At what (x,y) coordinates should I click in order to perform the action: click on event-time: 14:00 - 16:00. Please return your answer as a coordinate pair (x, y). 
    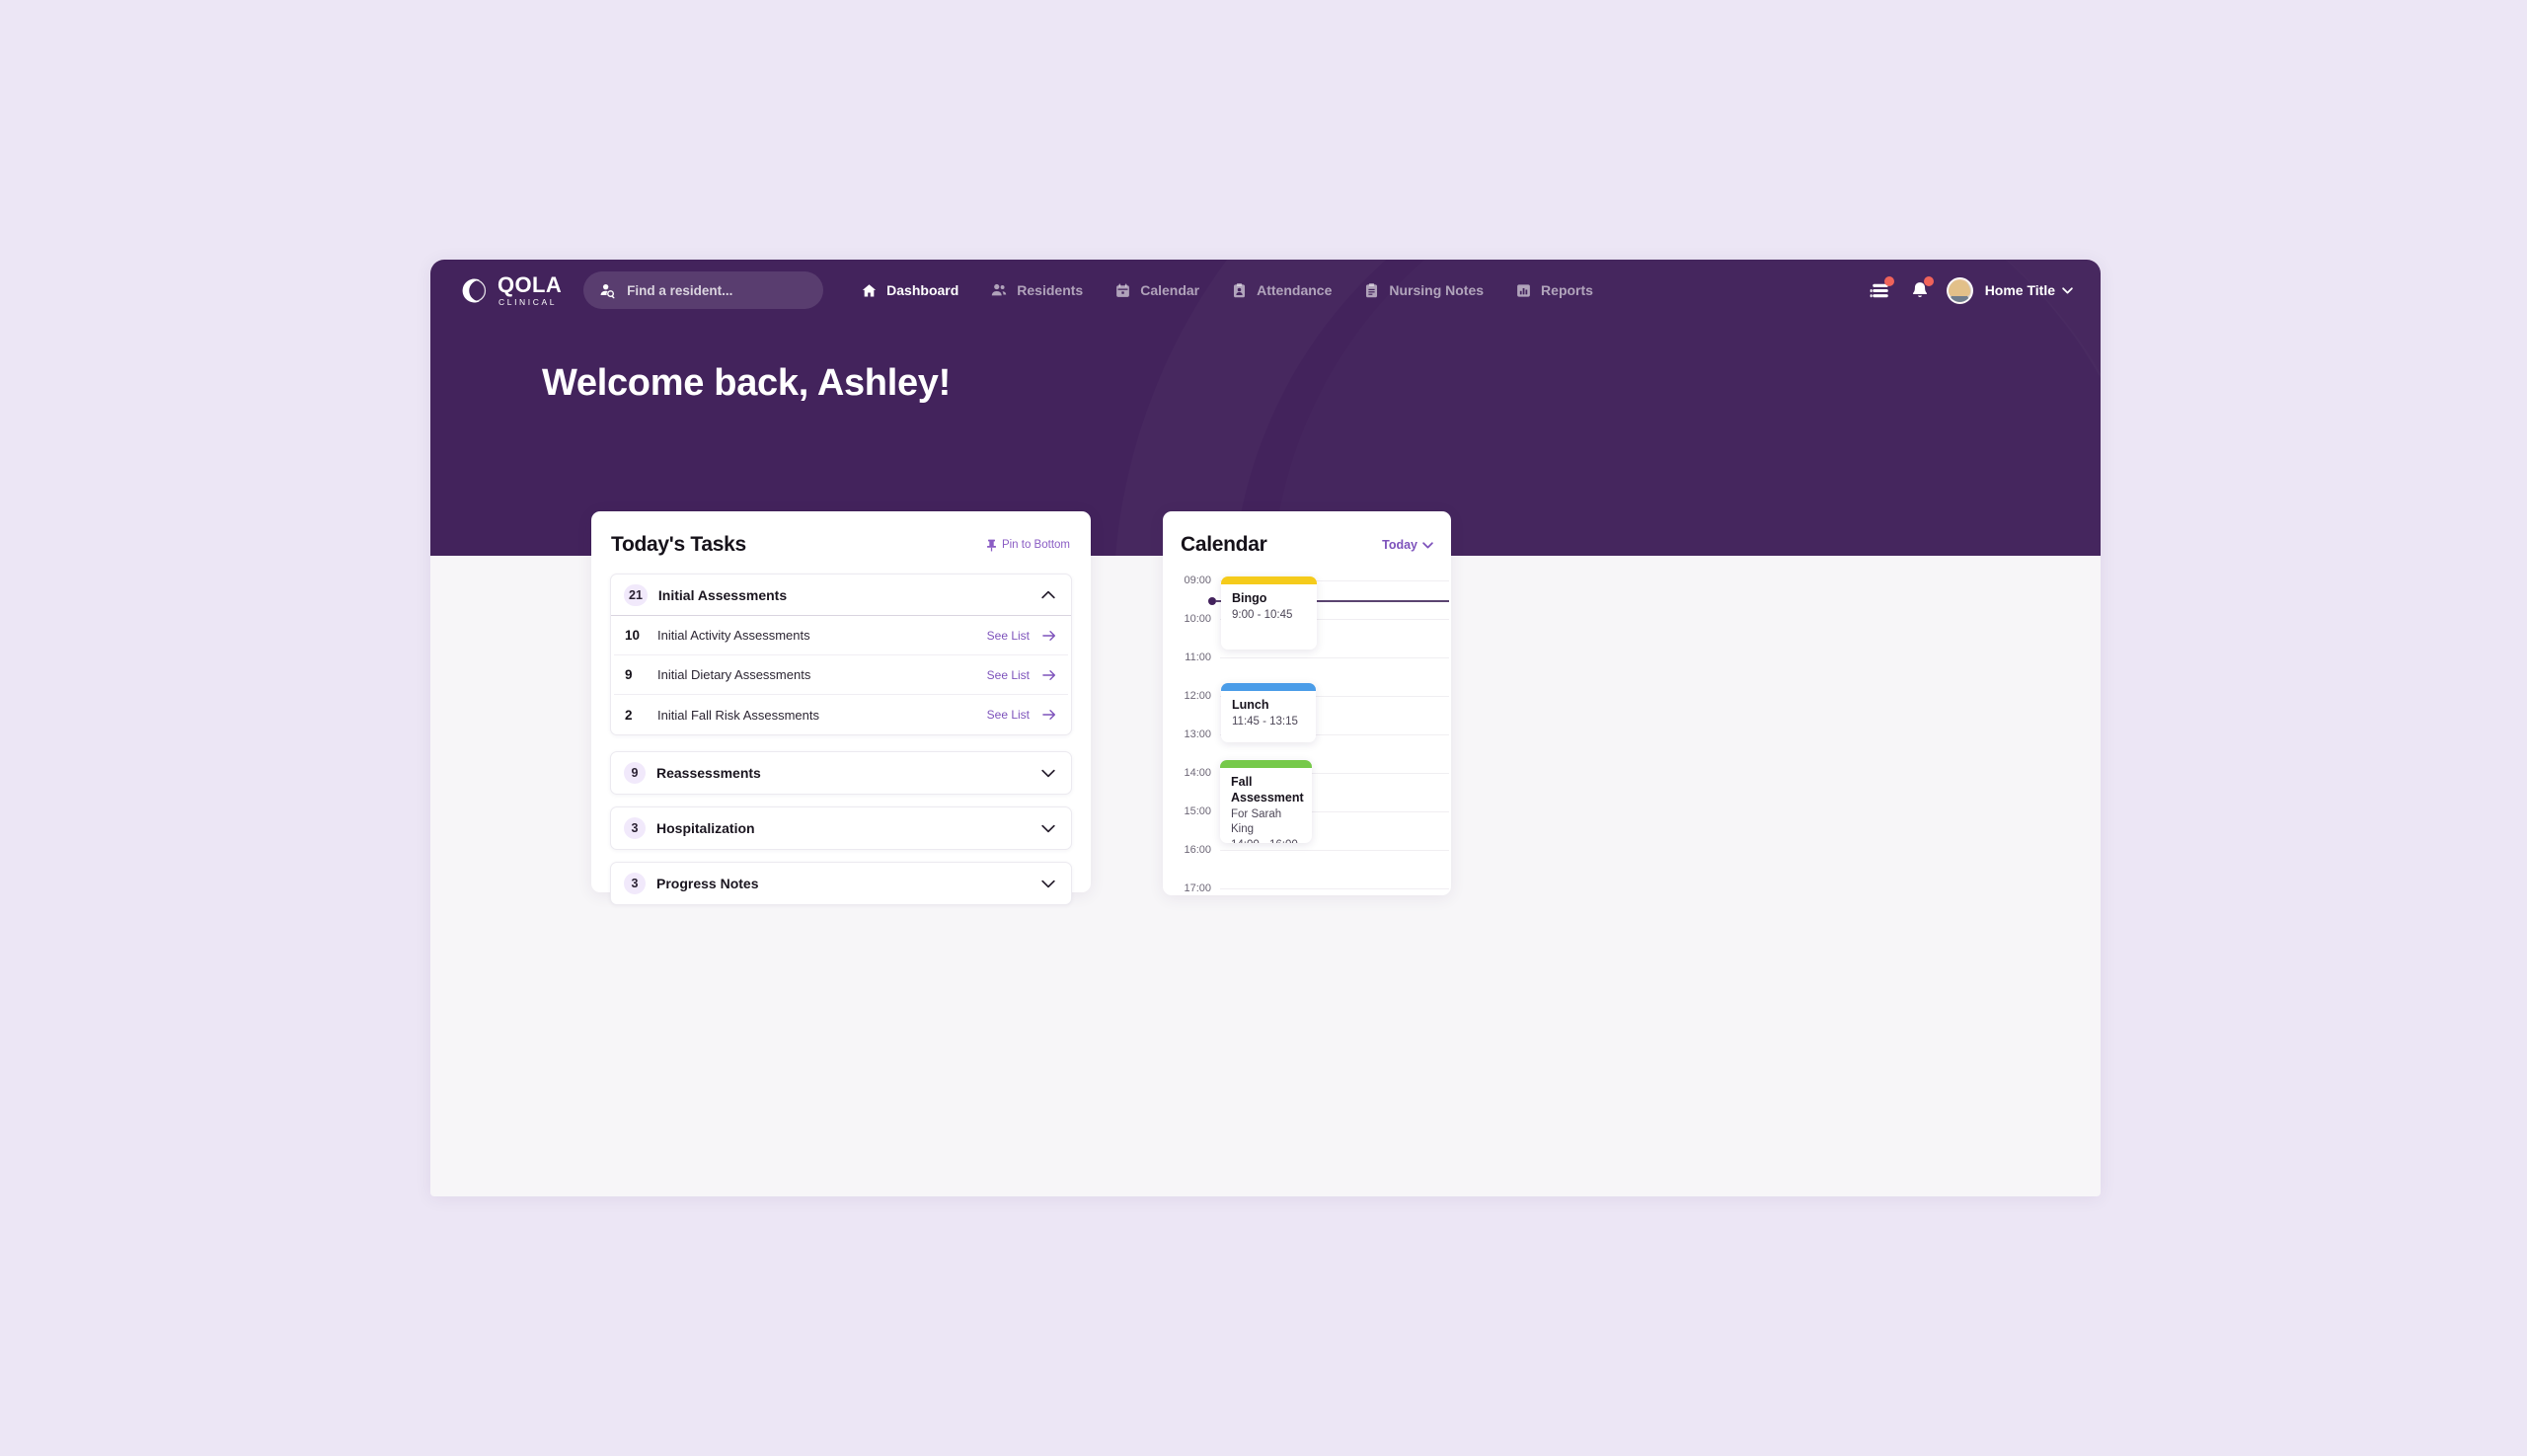
    Looking at the image, I should click on (1266, 840).